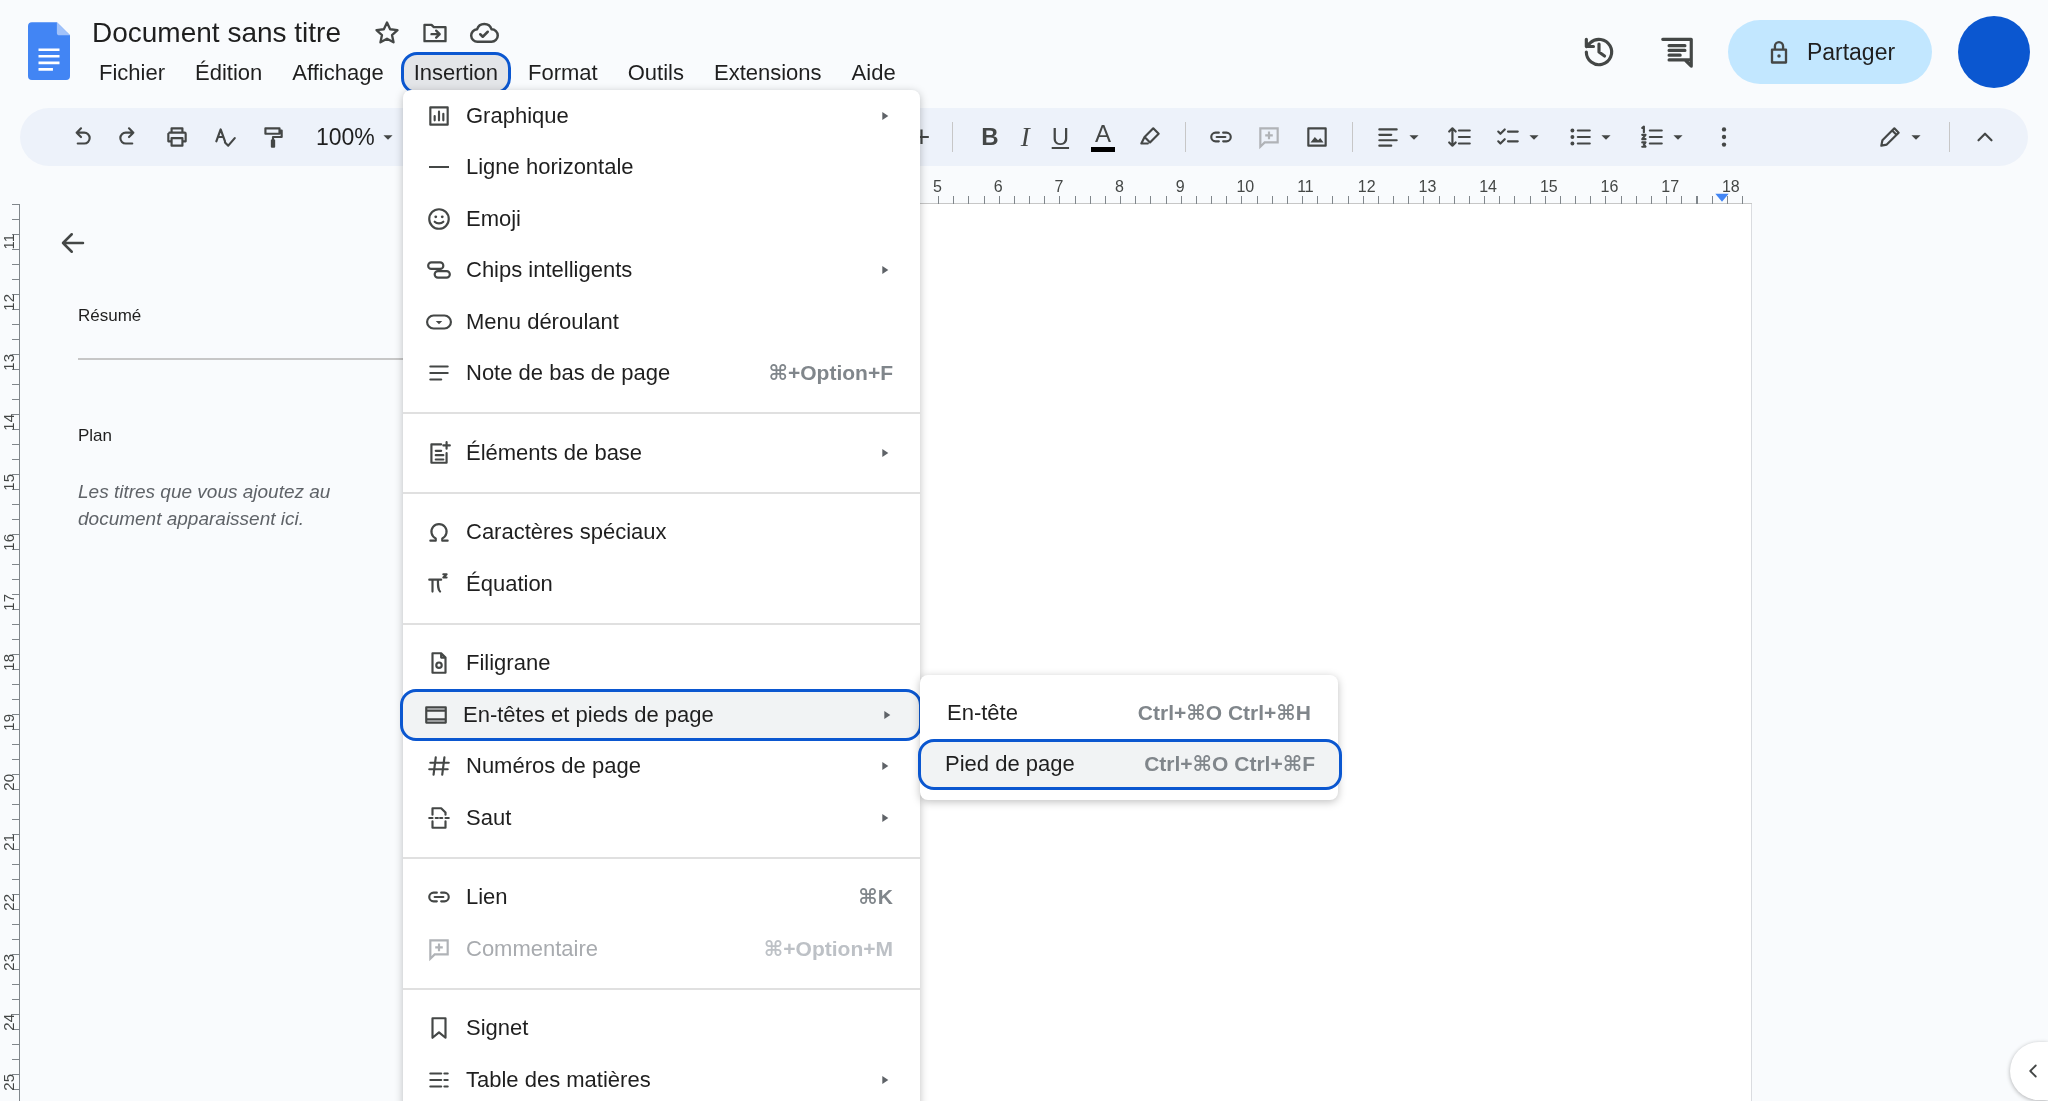 The width and height of the screenshot is (2048, 1101). What do you see at coordinates (110, 316) in the screenshot?
I see `summary-heading: Résumé` at bounding box center [110, 316].